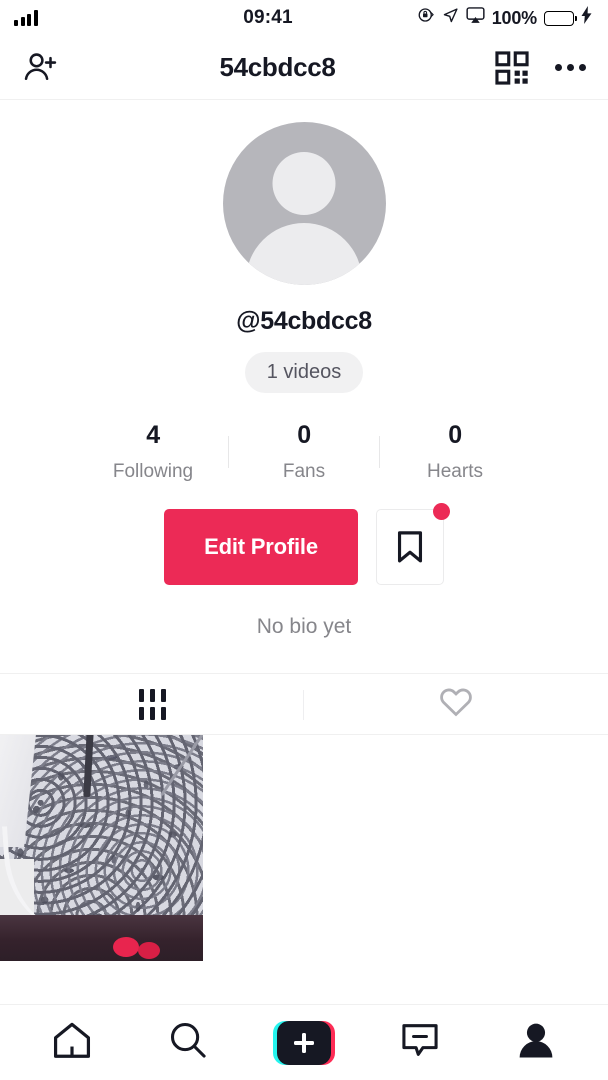  I want to click on video-grid-cell, so click(101, 848).